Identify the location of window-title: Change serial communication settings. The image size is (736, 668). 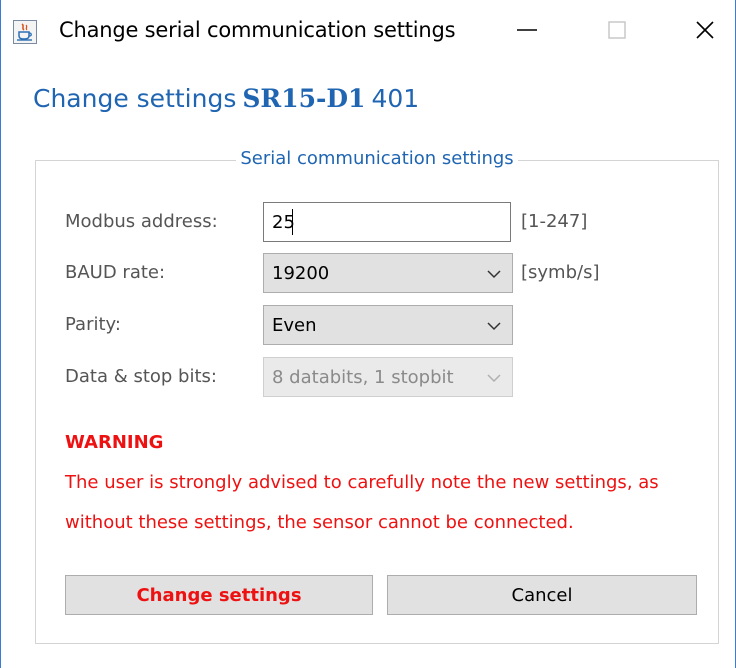
(257, 30).